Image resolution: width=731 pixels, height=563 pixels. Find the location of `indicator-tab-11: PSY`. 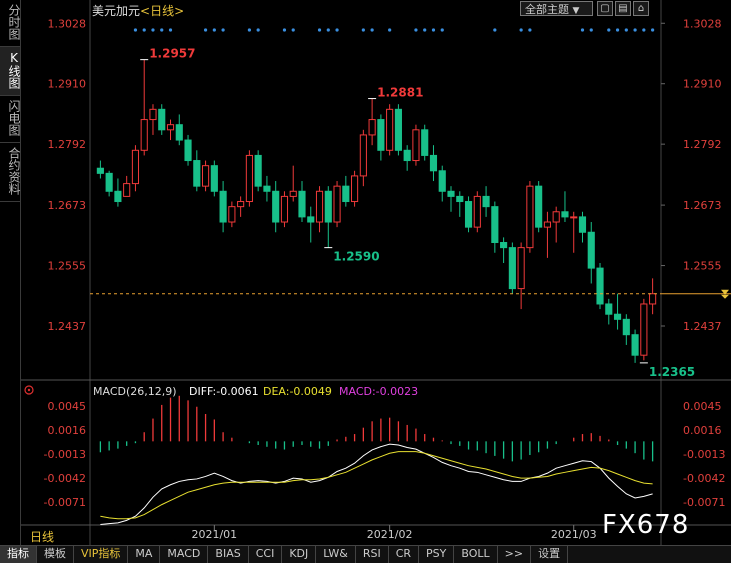

indicator-tab-11: PSY is located at coordinates (437, 554).